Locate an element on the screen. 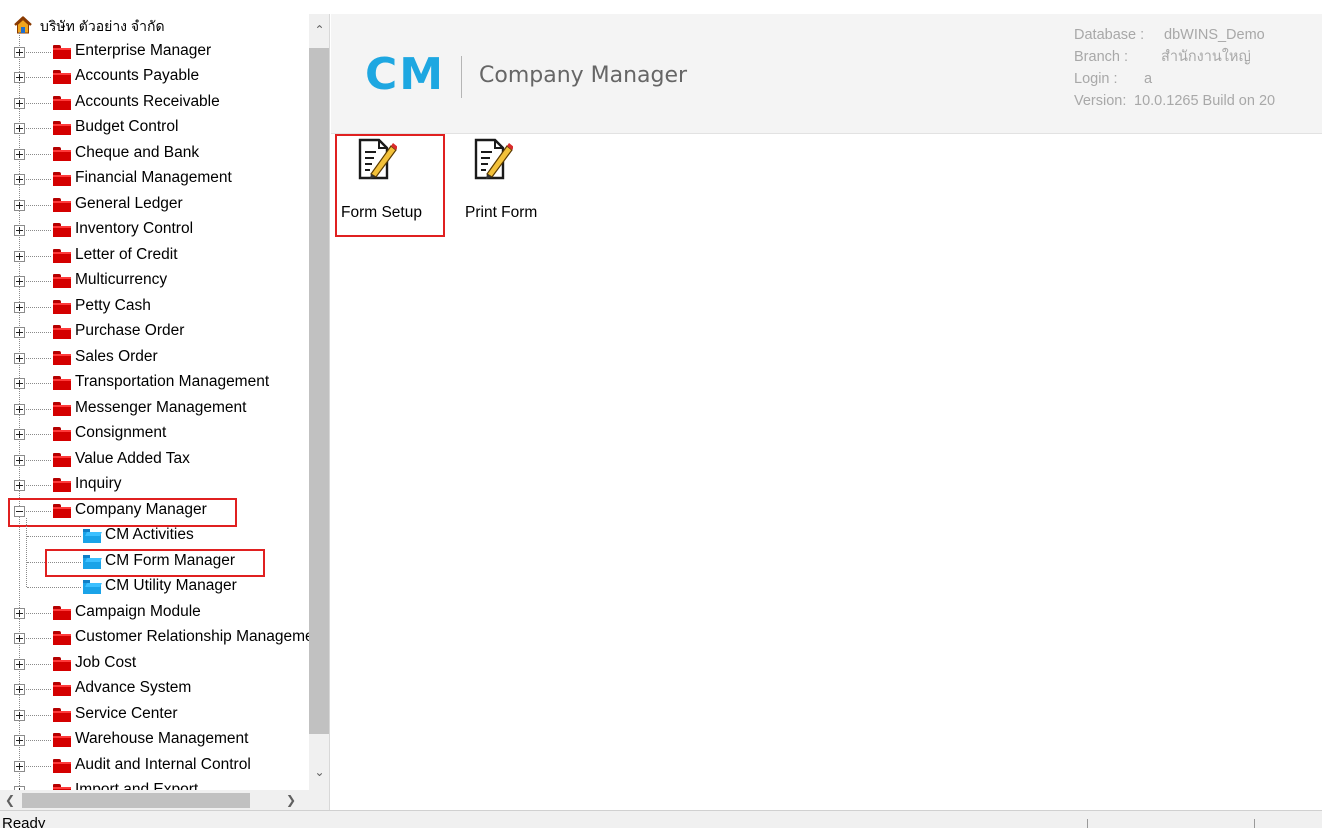 This screenshot has height=828, width=1322. database-label: Database : is located at coordinates (1109, 35).